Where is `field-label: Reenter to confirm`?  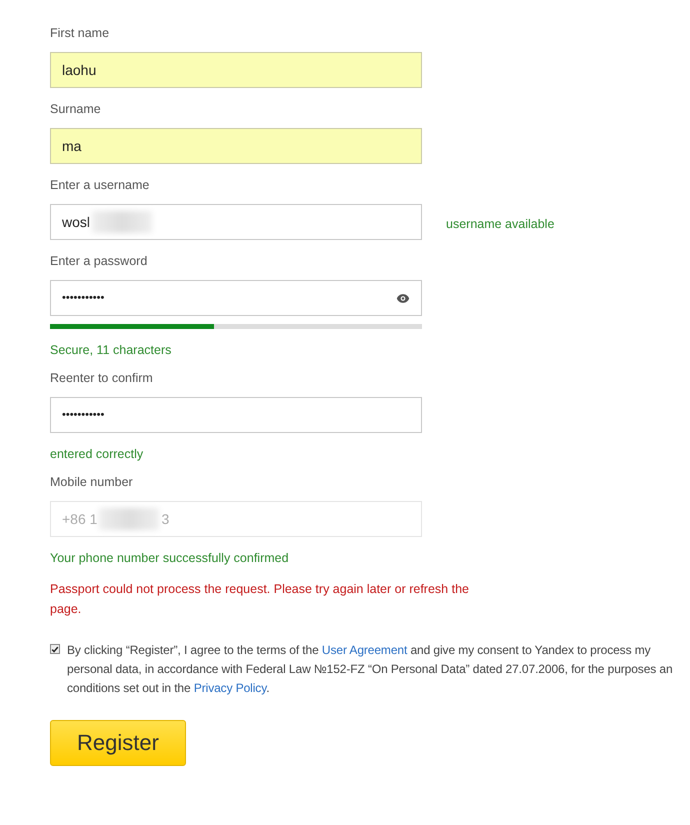
field-label: Reenter to confirm is located at coordinates (102, 379).